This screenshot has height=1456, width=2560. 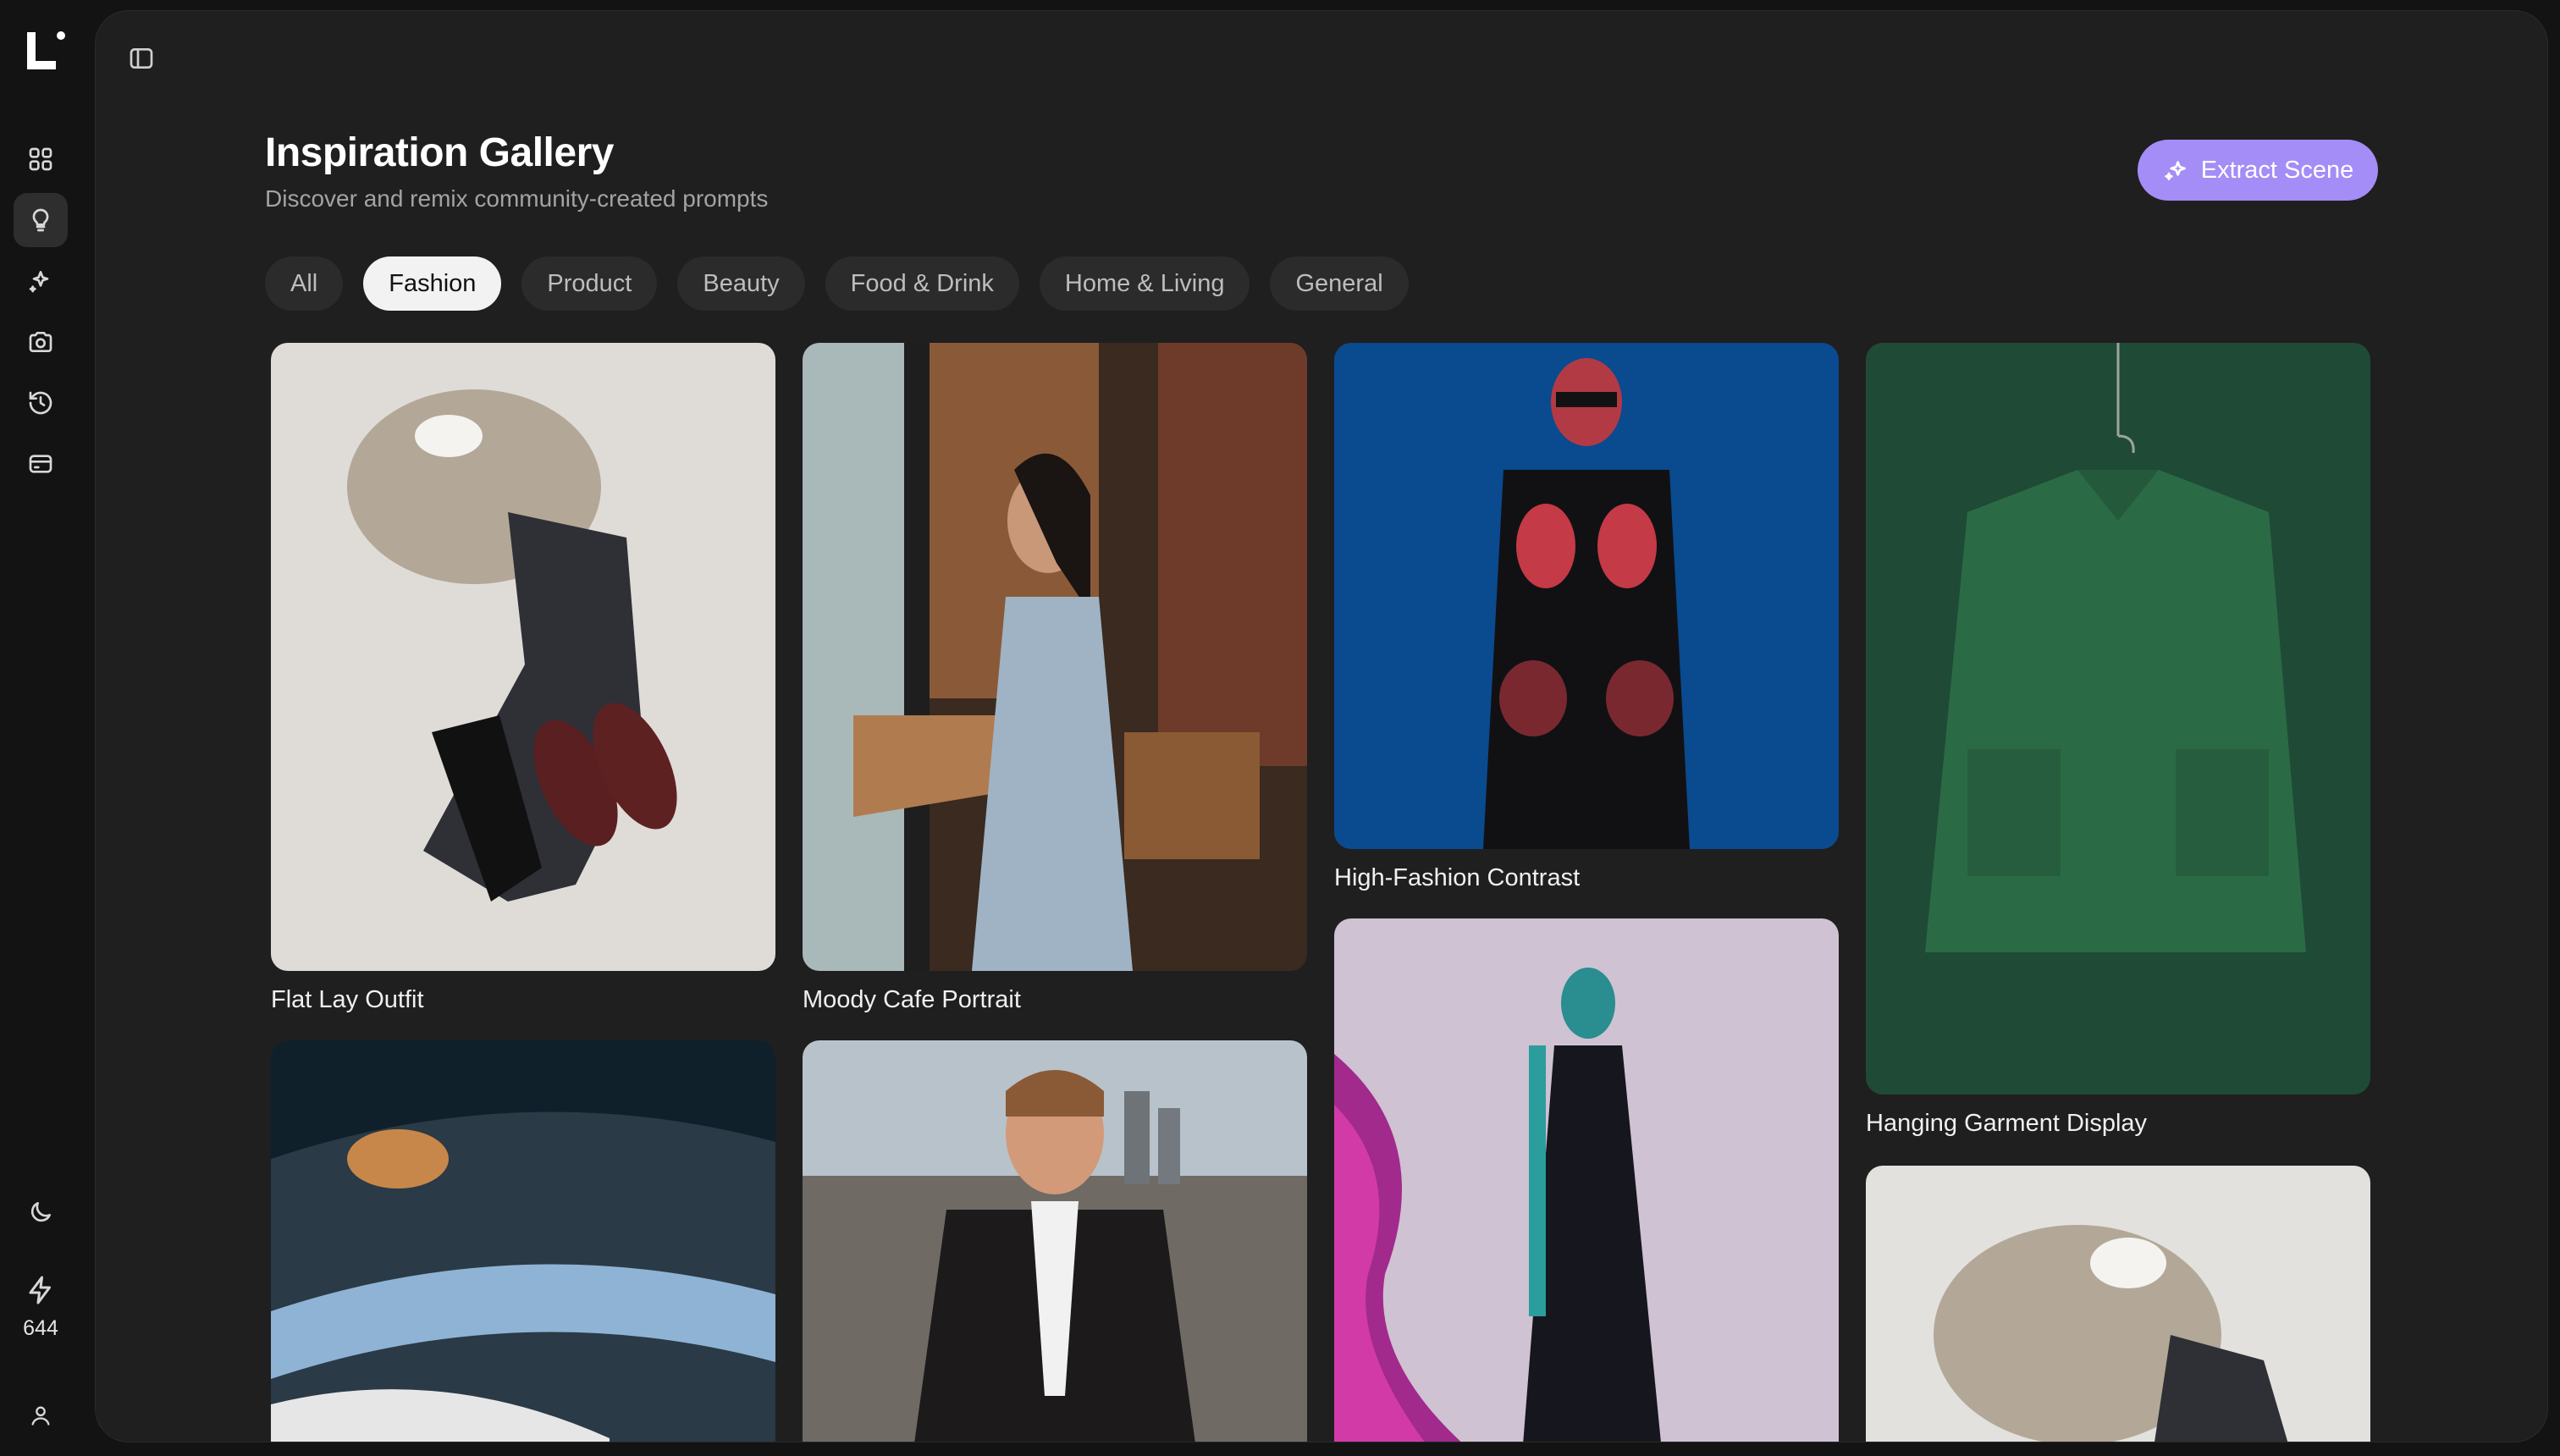 I want to click on credit-card-icon, so click(x=40, y=464).